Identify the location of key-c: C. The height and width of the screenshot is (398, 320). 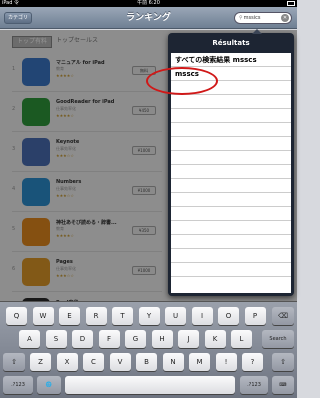
(93, 362).